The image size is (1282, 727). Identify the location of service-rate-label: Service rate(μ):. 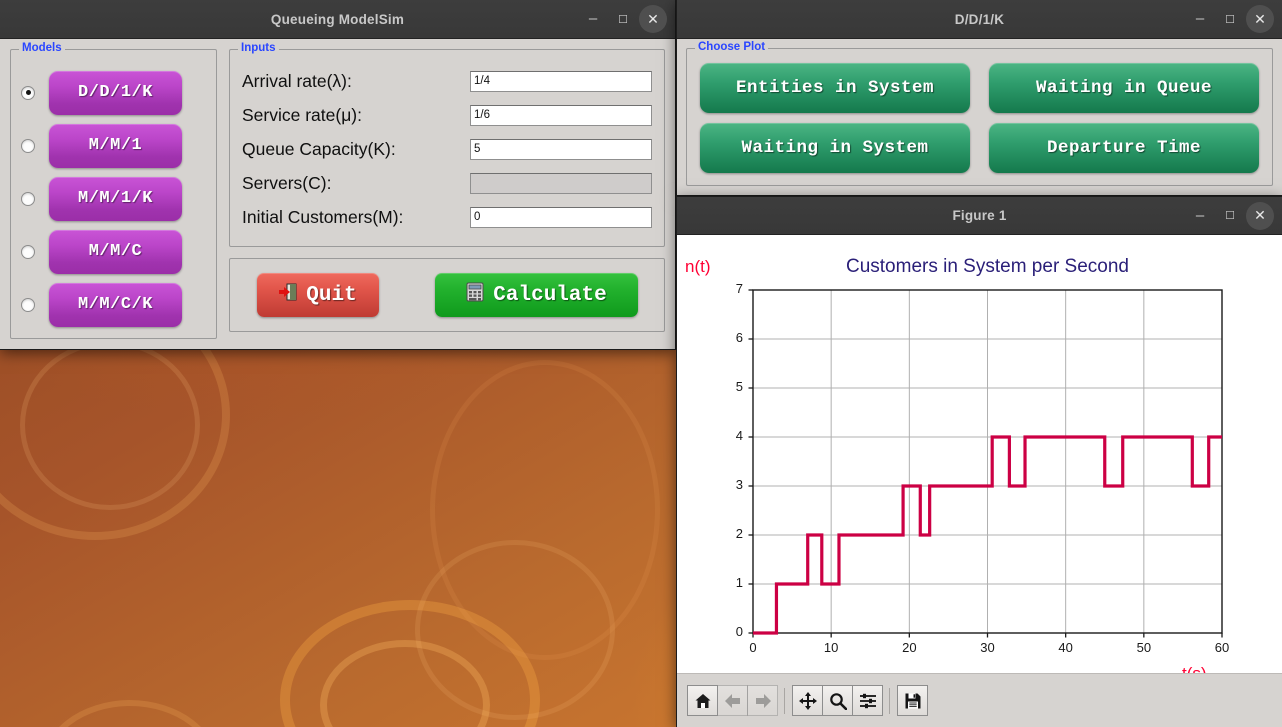
(302, 114).